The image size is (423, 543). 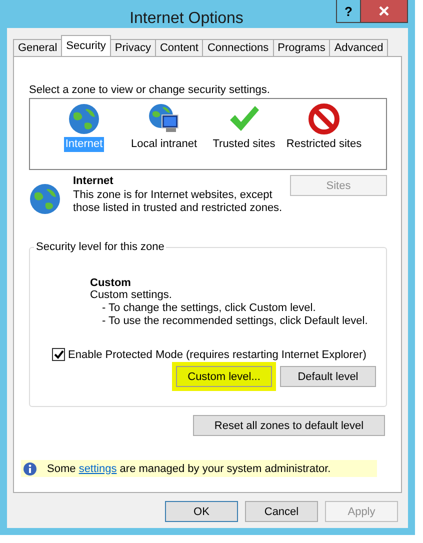 What do you see at coordinates (324, 136) in the screenshot?
I see `zone-item: Restricted sites` at bounding box center [324, 136].